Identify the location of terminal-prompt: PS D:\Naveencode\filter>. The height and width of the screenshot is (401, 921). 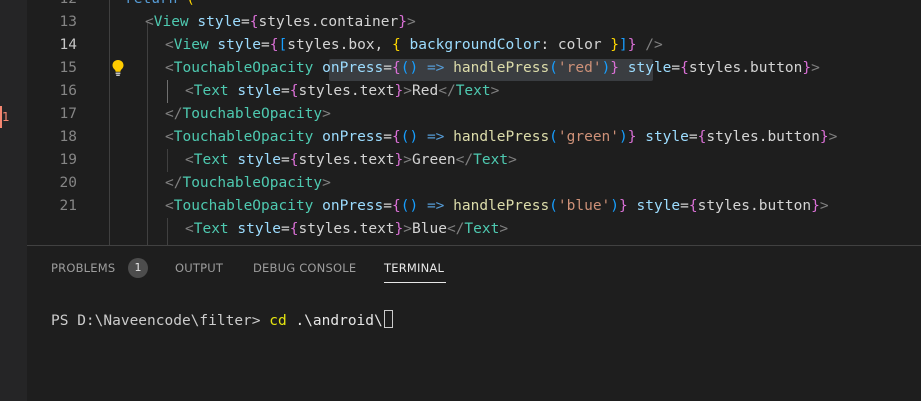
(160, 321).